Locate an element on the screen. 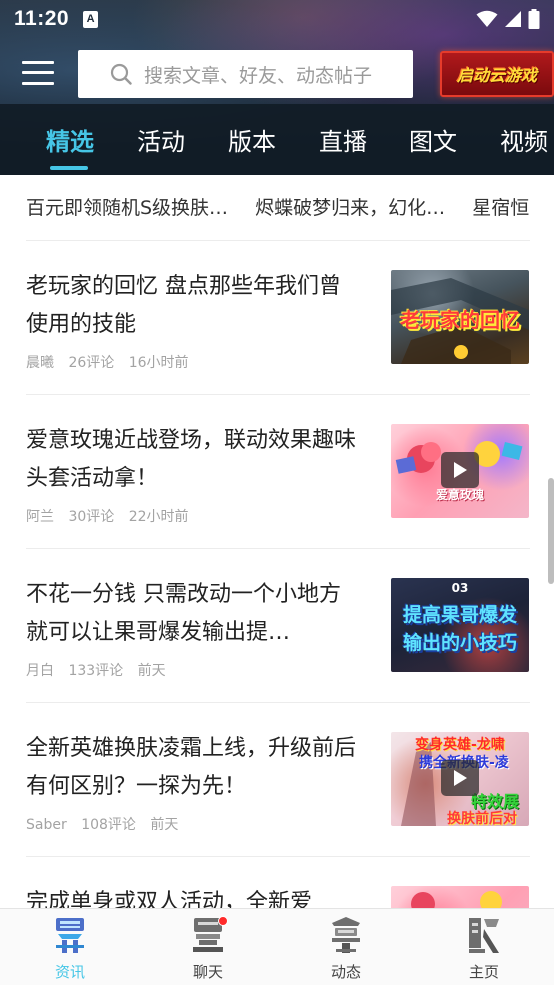 The image size is (554, 985). news-glyph-icon is located at coordinates (70, 935).